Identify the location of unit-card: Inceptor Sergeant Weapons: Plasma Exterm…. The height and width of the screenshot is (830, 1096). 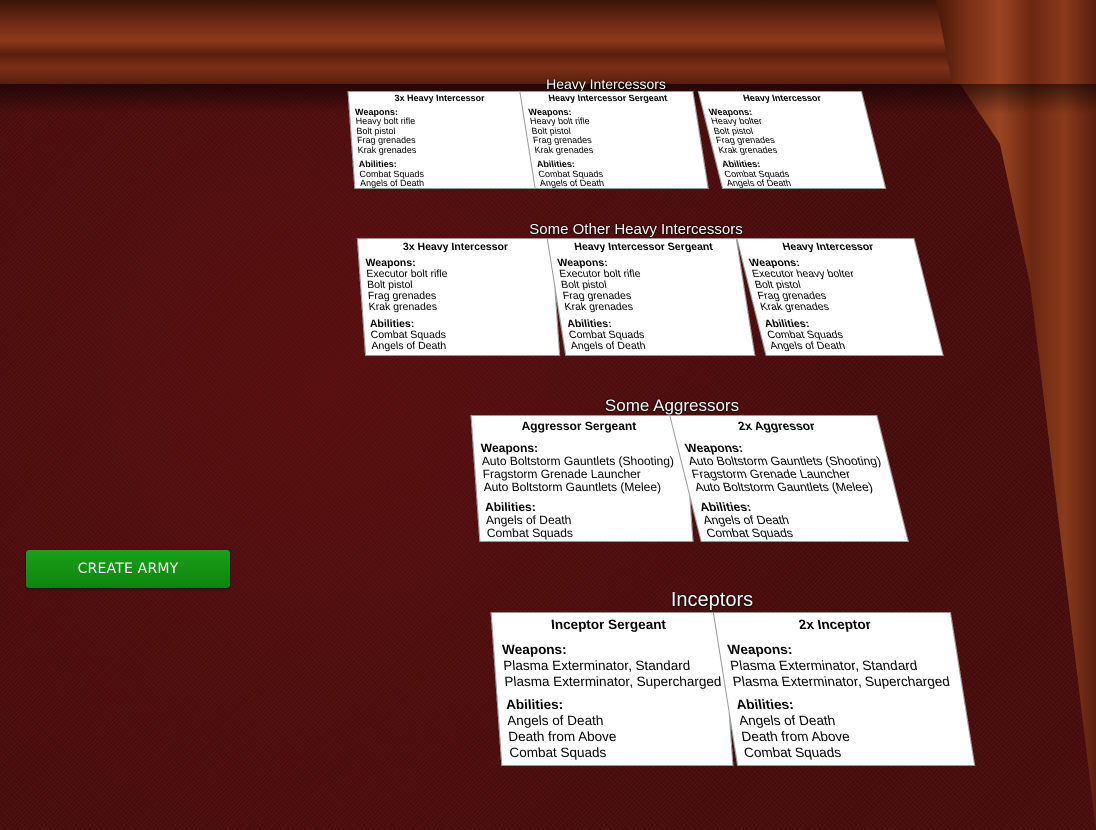
(612, 689).